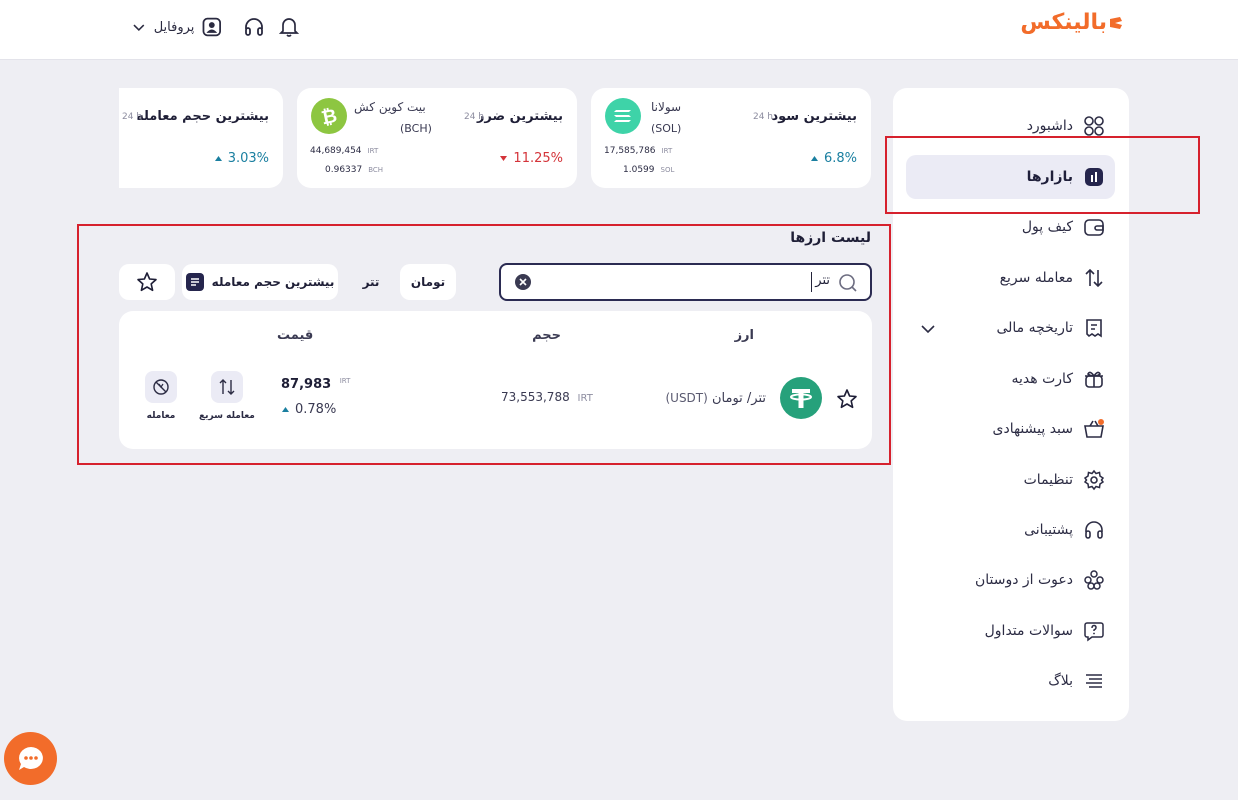 The width and height of the screenshot is (1238, 800). Describe the element at coordinates (212, 27) in the screenshot. I see `user-icon` at that location.